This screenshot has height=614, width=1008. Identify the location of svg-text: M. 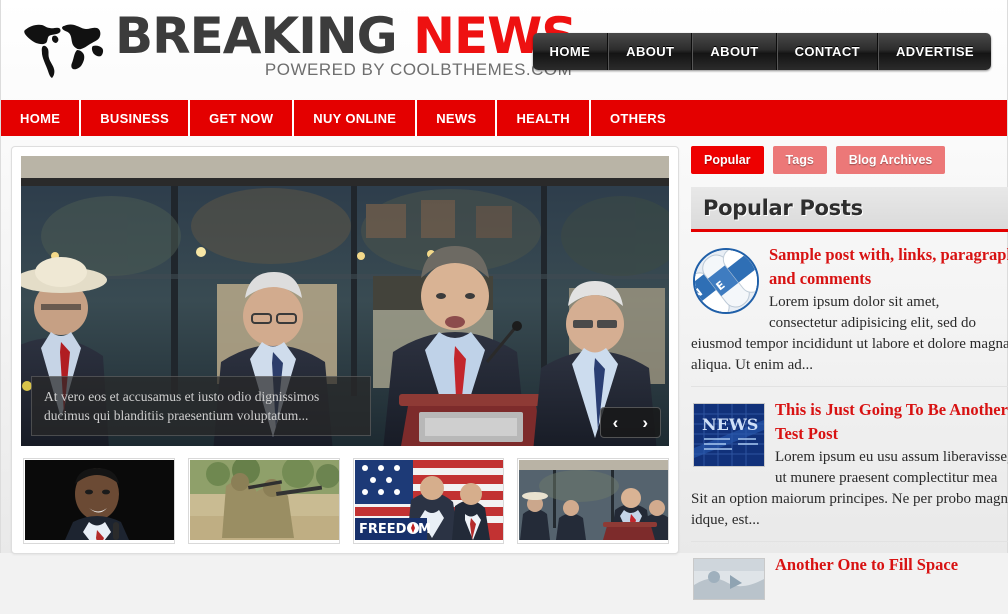
(424, 529).